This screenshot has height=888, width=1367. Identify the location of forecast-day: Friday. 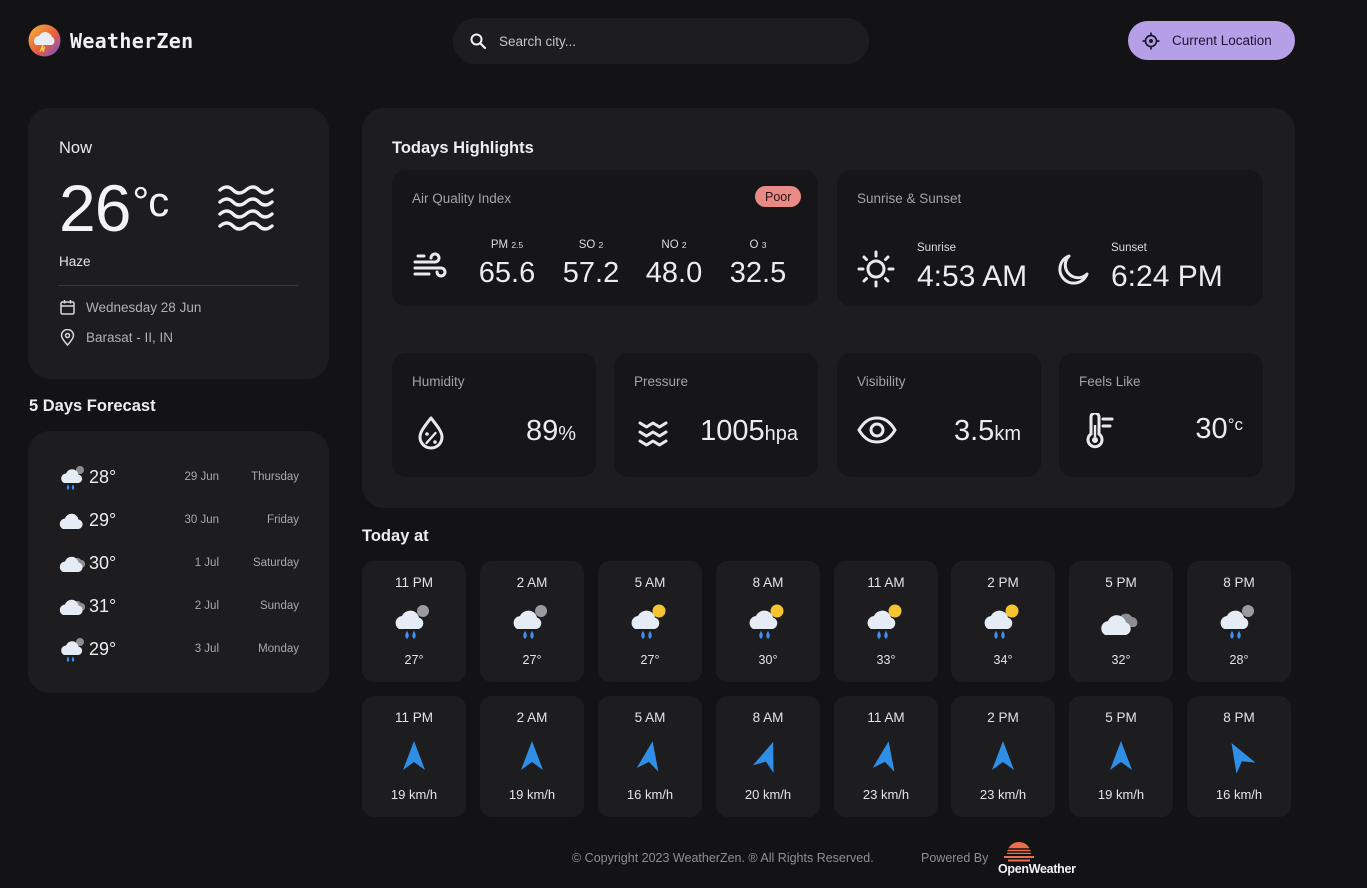
(283, 520).